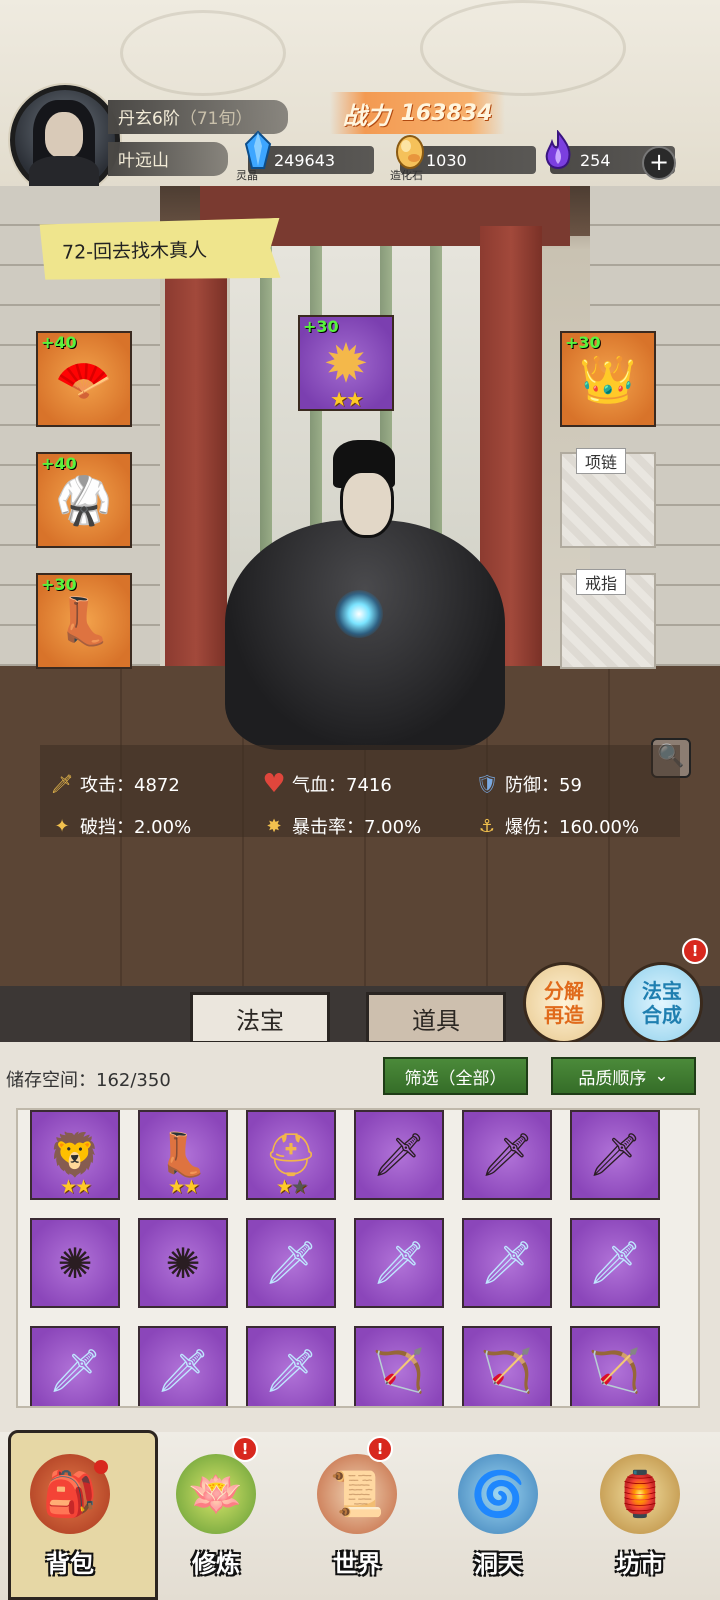 This screenshot has height=1600, width=720. I want to click on purple-flame-icon, so click(558, 149).